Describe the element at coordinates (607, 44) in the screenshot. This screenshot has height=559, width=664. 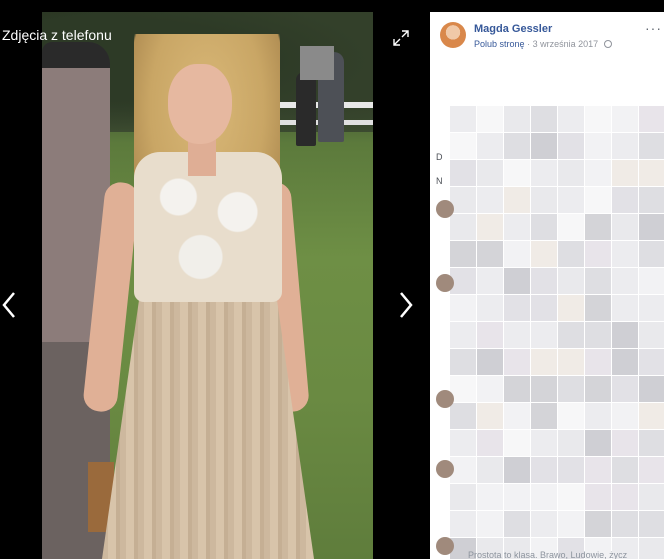
I see `globe-icon` at that location.